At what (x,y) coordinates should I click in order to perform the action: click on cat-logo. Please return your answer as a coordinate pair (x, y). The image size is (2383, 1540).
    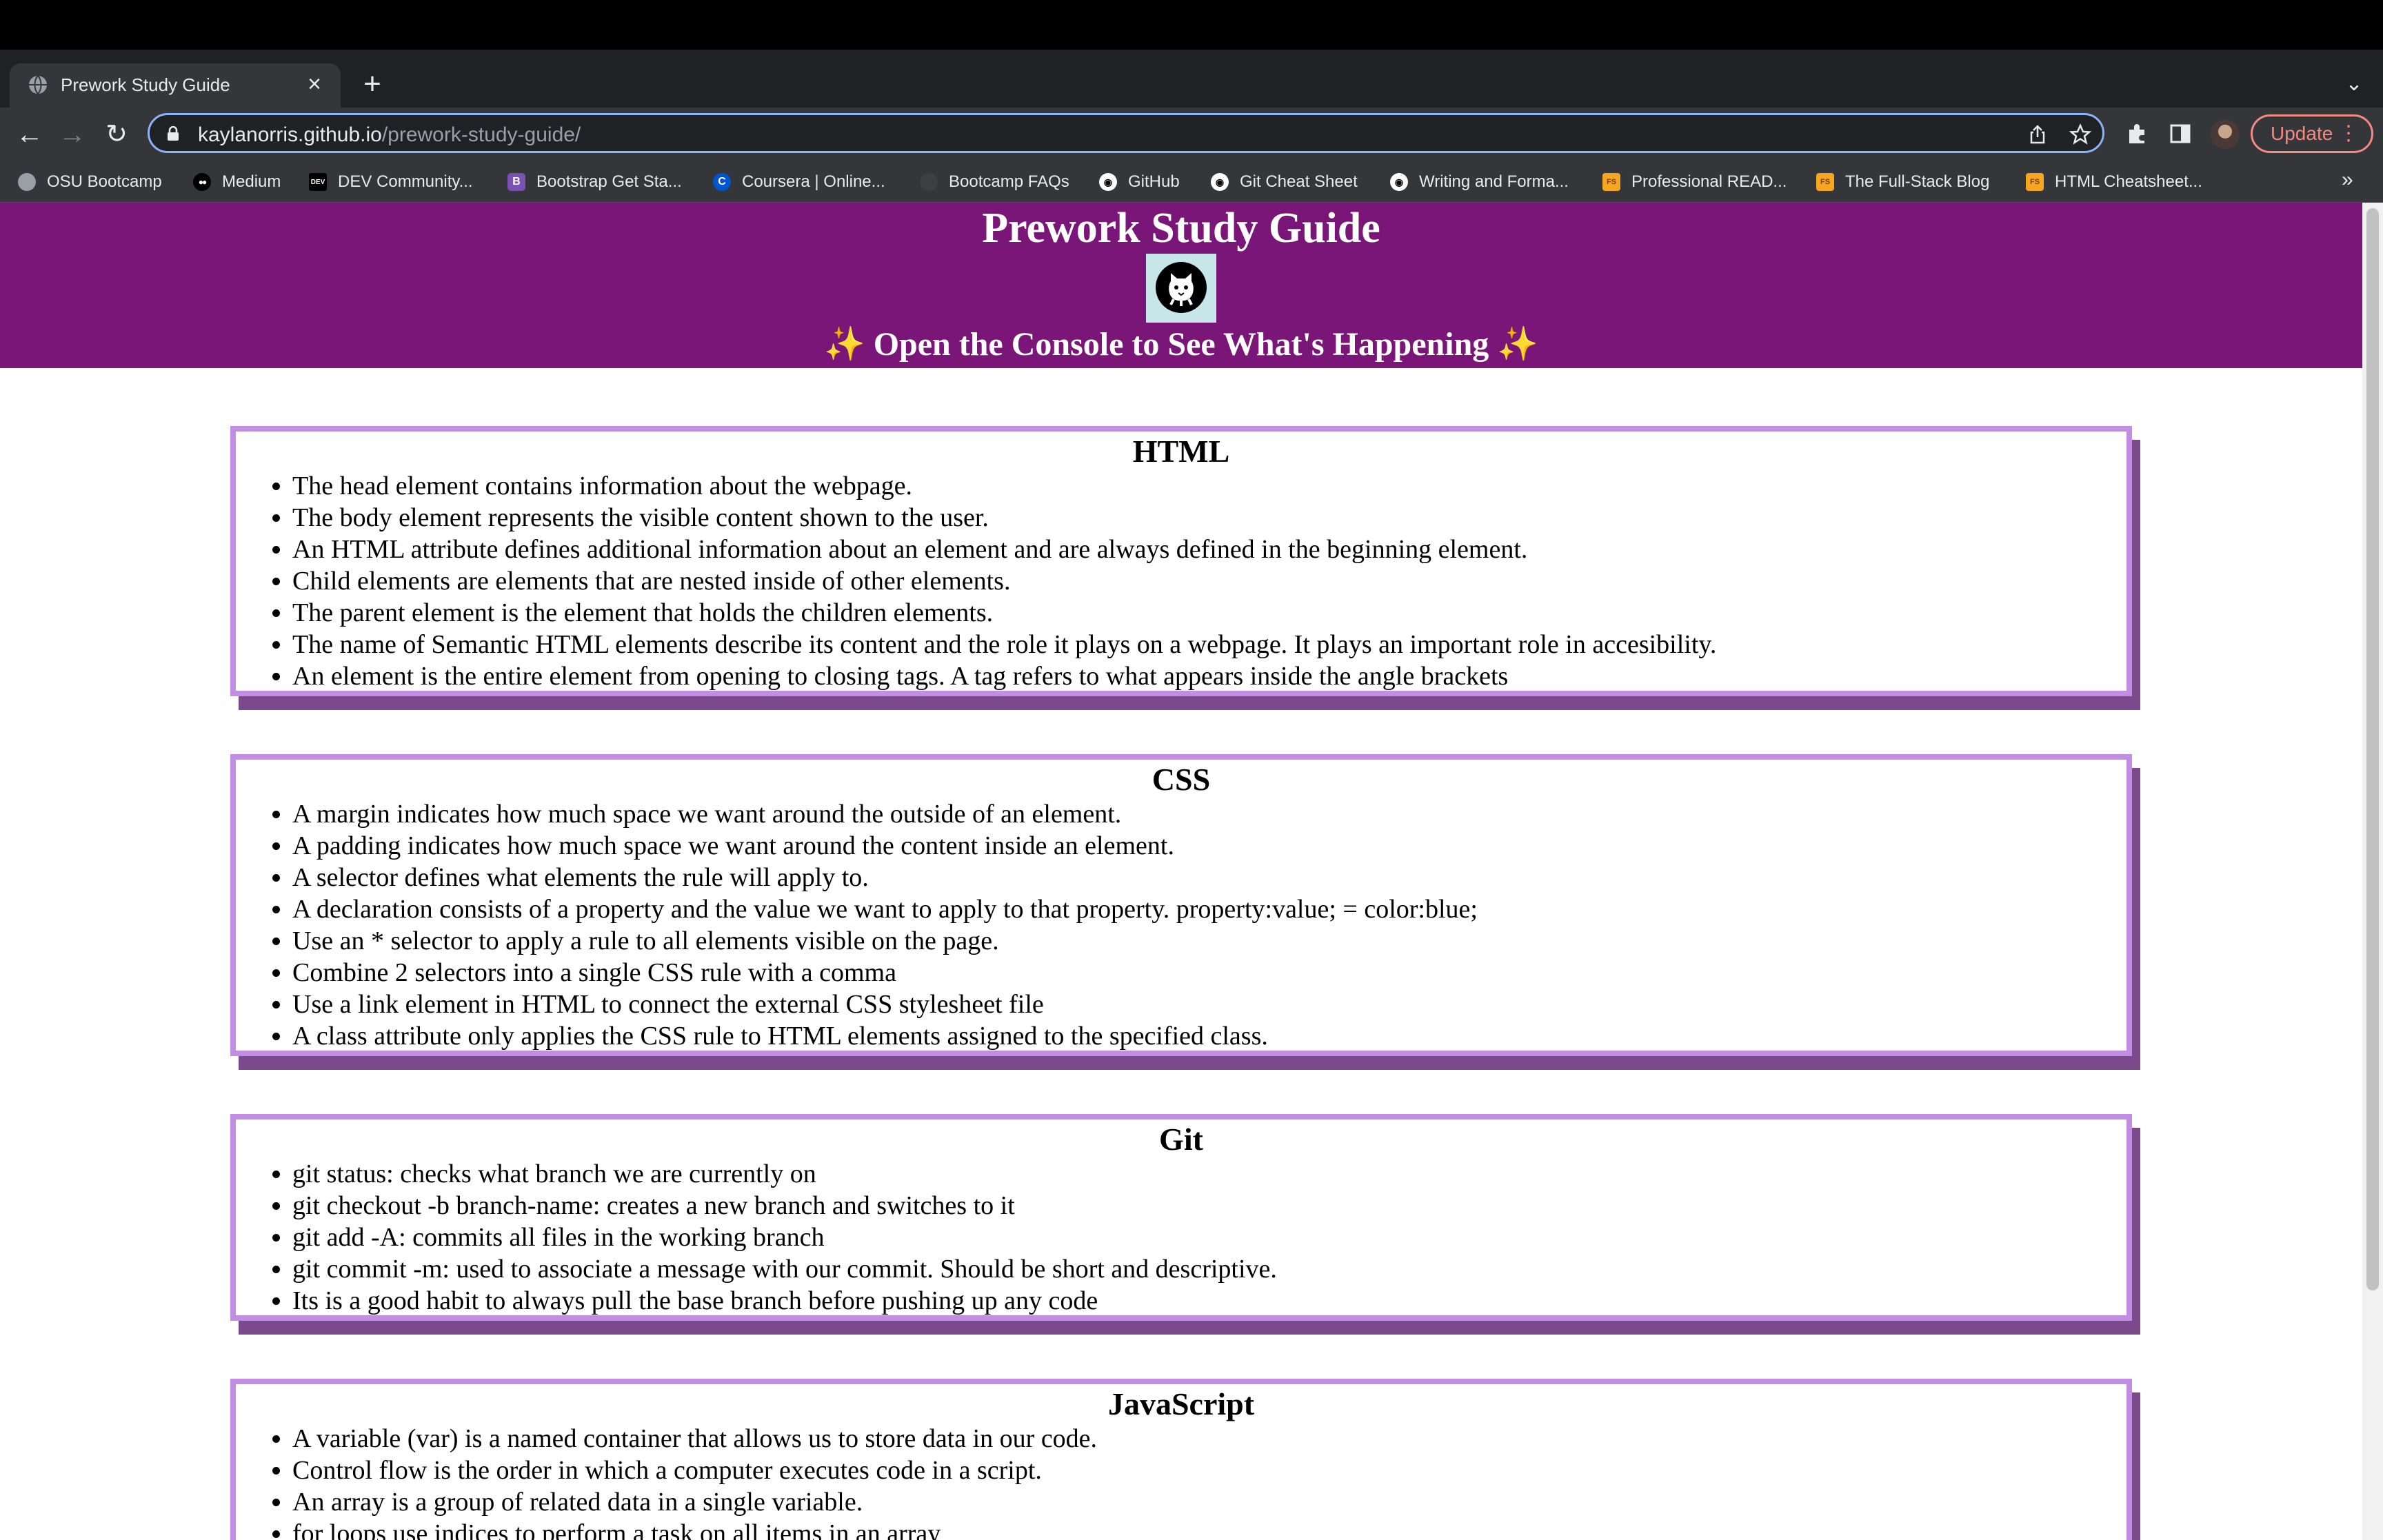
    Looking at the image, I should click on (1181, 289).